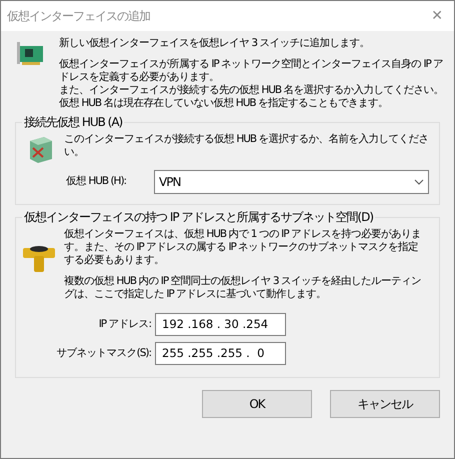 This screenshot has height=459, width=455. What do you see at coordinates (220, 324) in the screenshot?
I see `ip-input-field: 192 .168 . 30 .254` at bounding box center [220, 324].